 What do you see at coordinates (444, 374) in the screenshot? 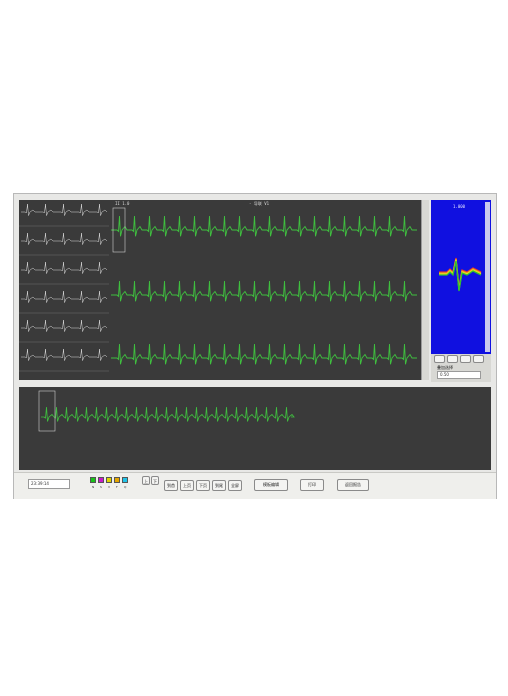
I see `overlay-dropdown-value: 0.50` at bounding box center [444, 374].